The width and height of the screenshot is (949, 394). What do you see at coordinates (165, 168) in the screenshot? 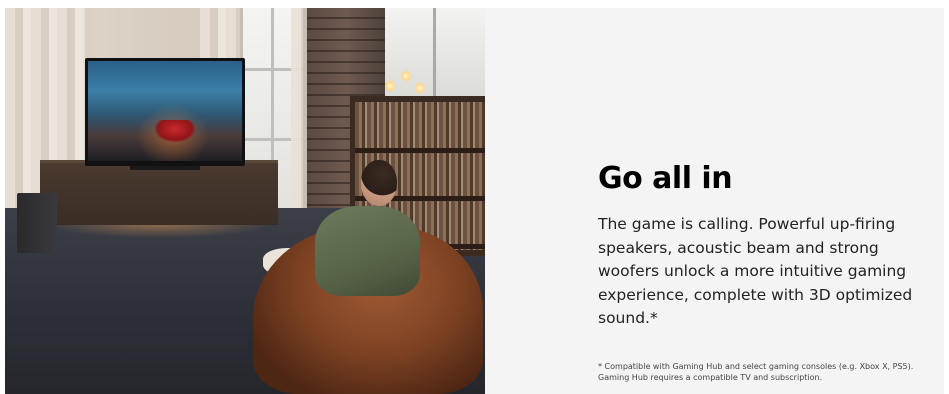
I see `tv-stand` at bounding box center [165, 168].